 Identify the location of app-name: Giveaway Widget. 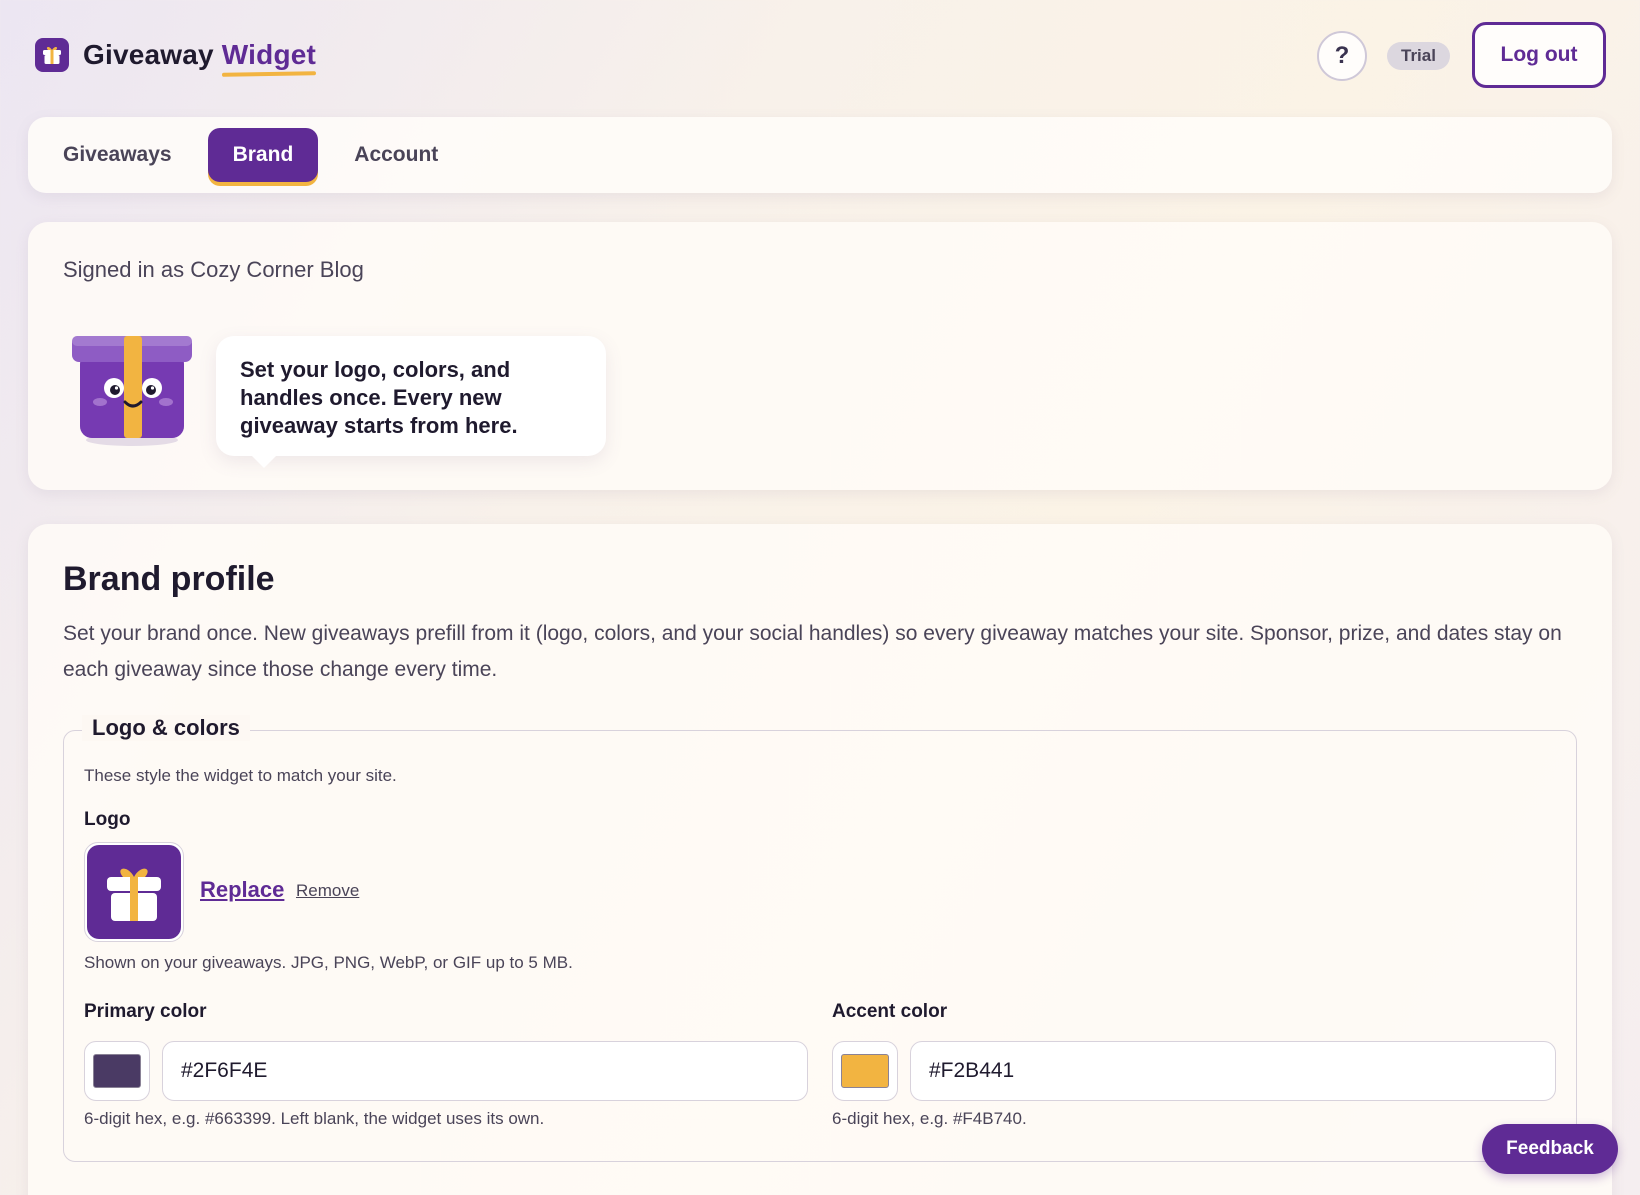
(199, 55).